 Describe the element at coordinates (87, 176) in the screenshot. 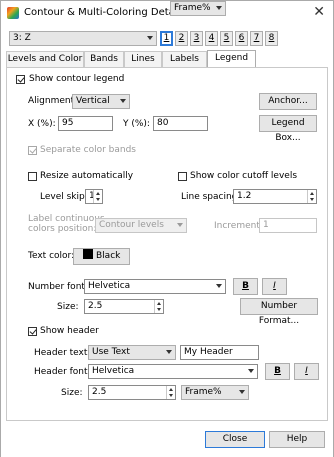

I see `resize-automatically-label: Resize automatically` at that location.